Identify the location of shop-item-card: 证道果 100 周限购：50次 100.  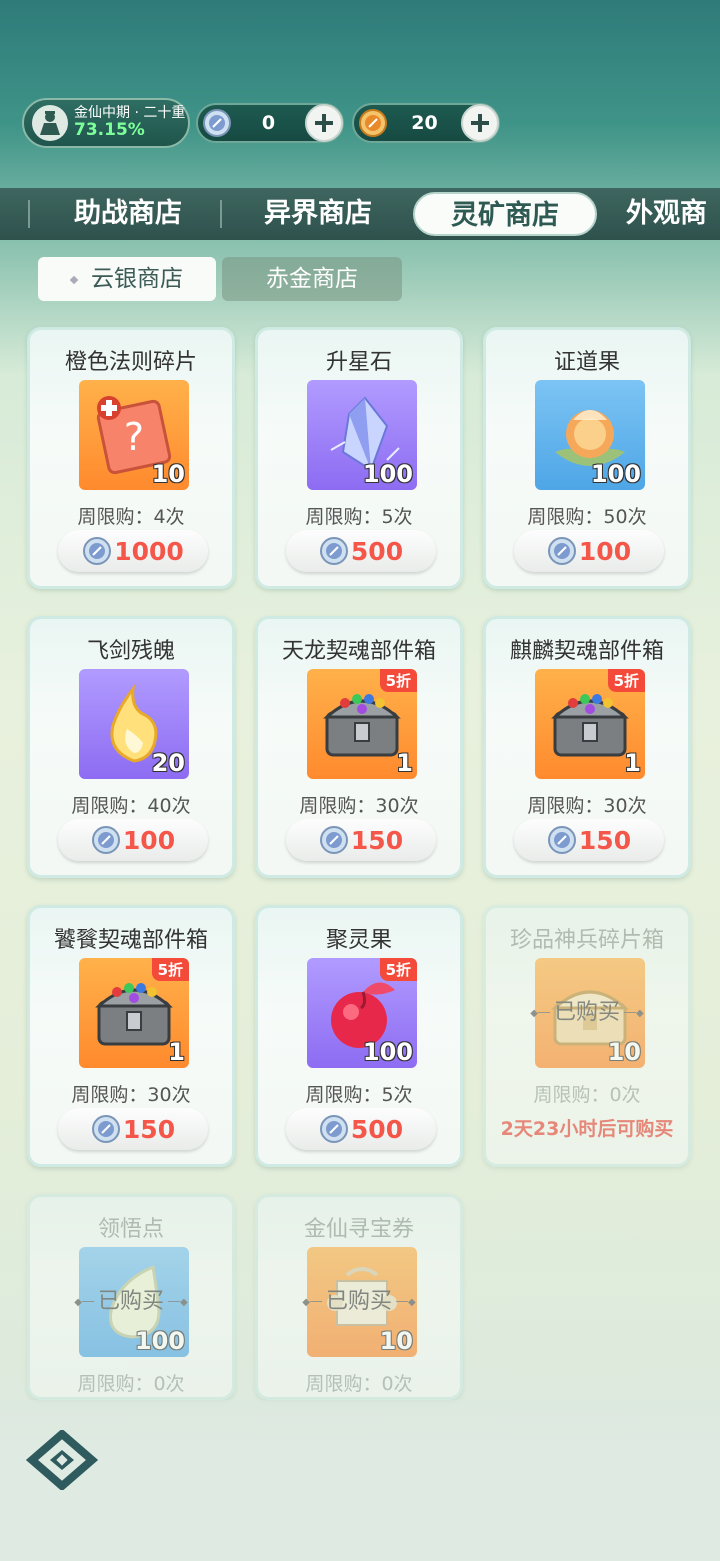
(587, 458).